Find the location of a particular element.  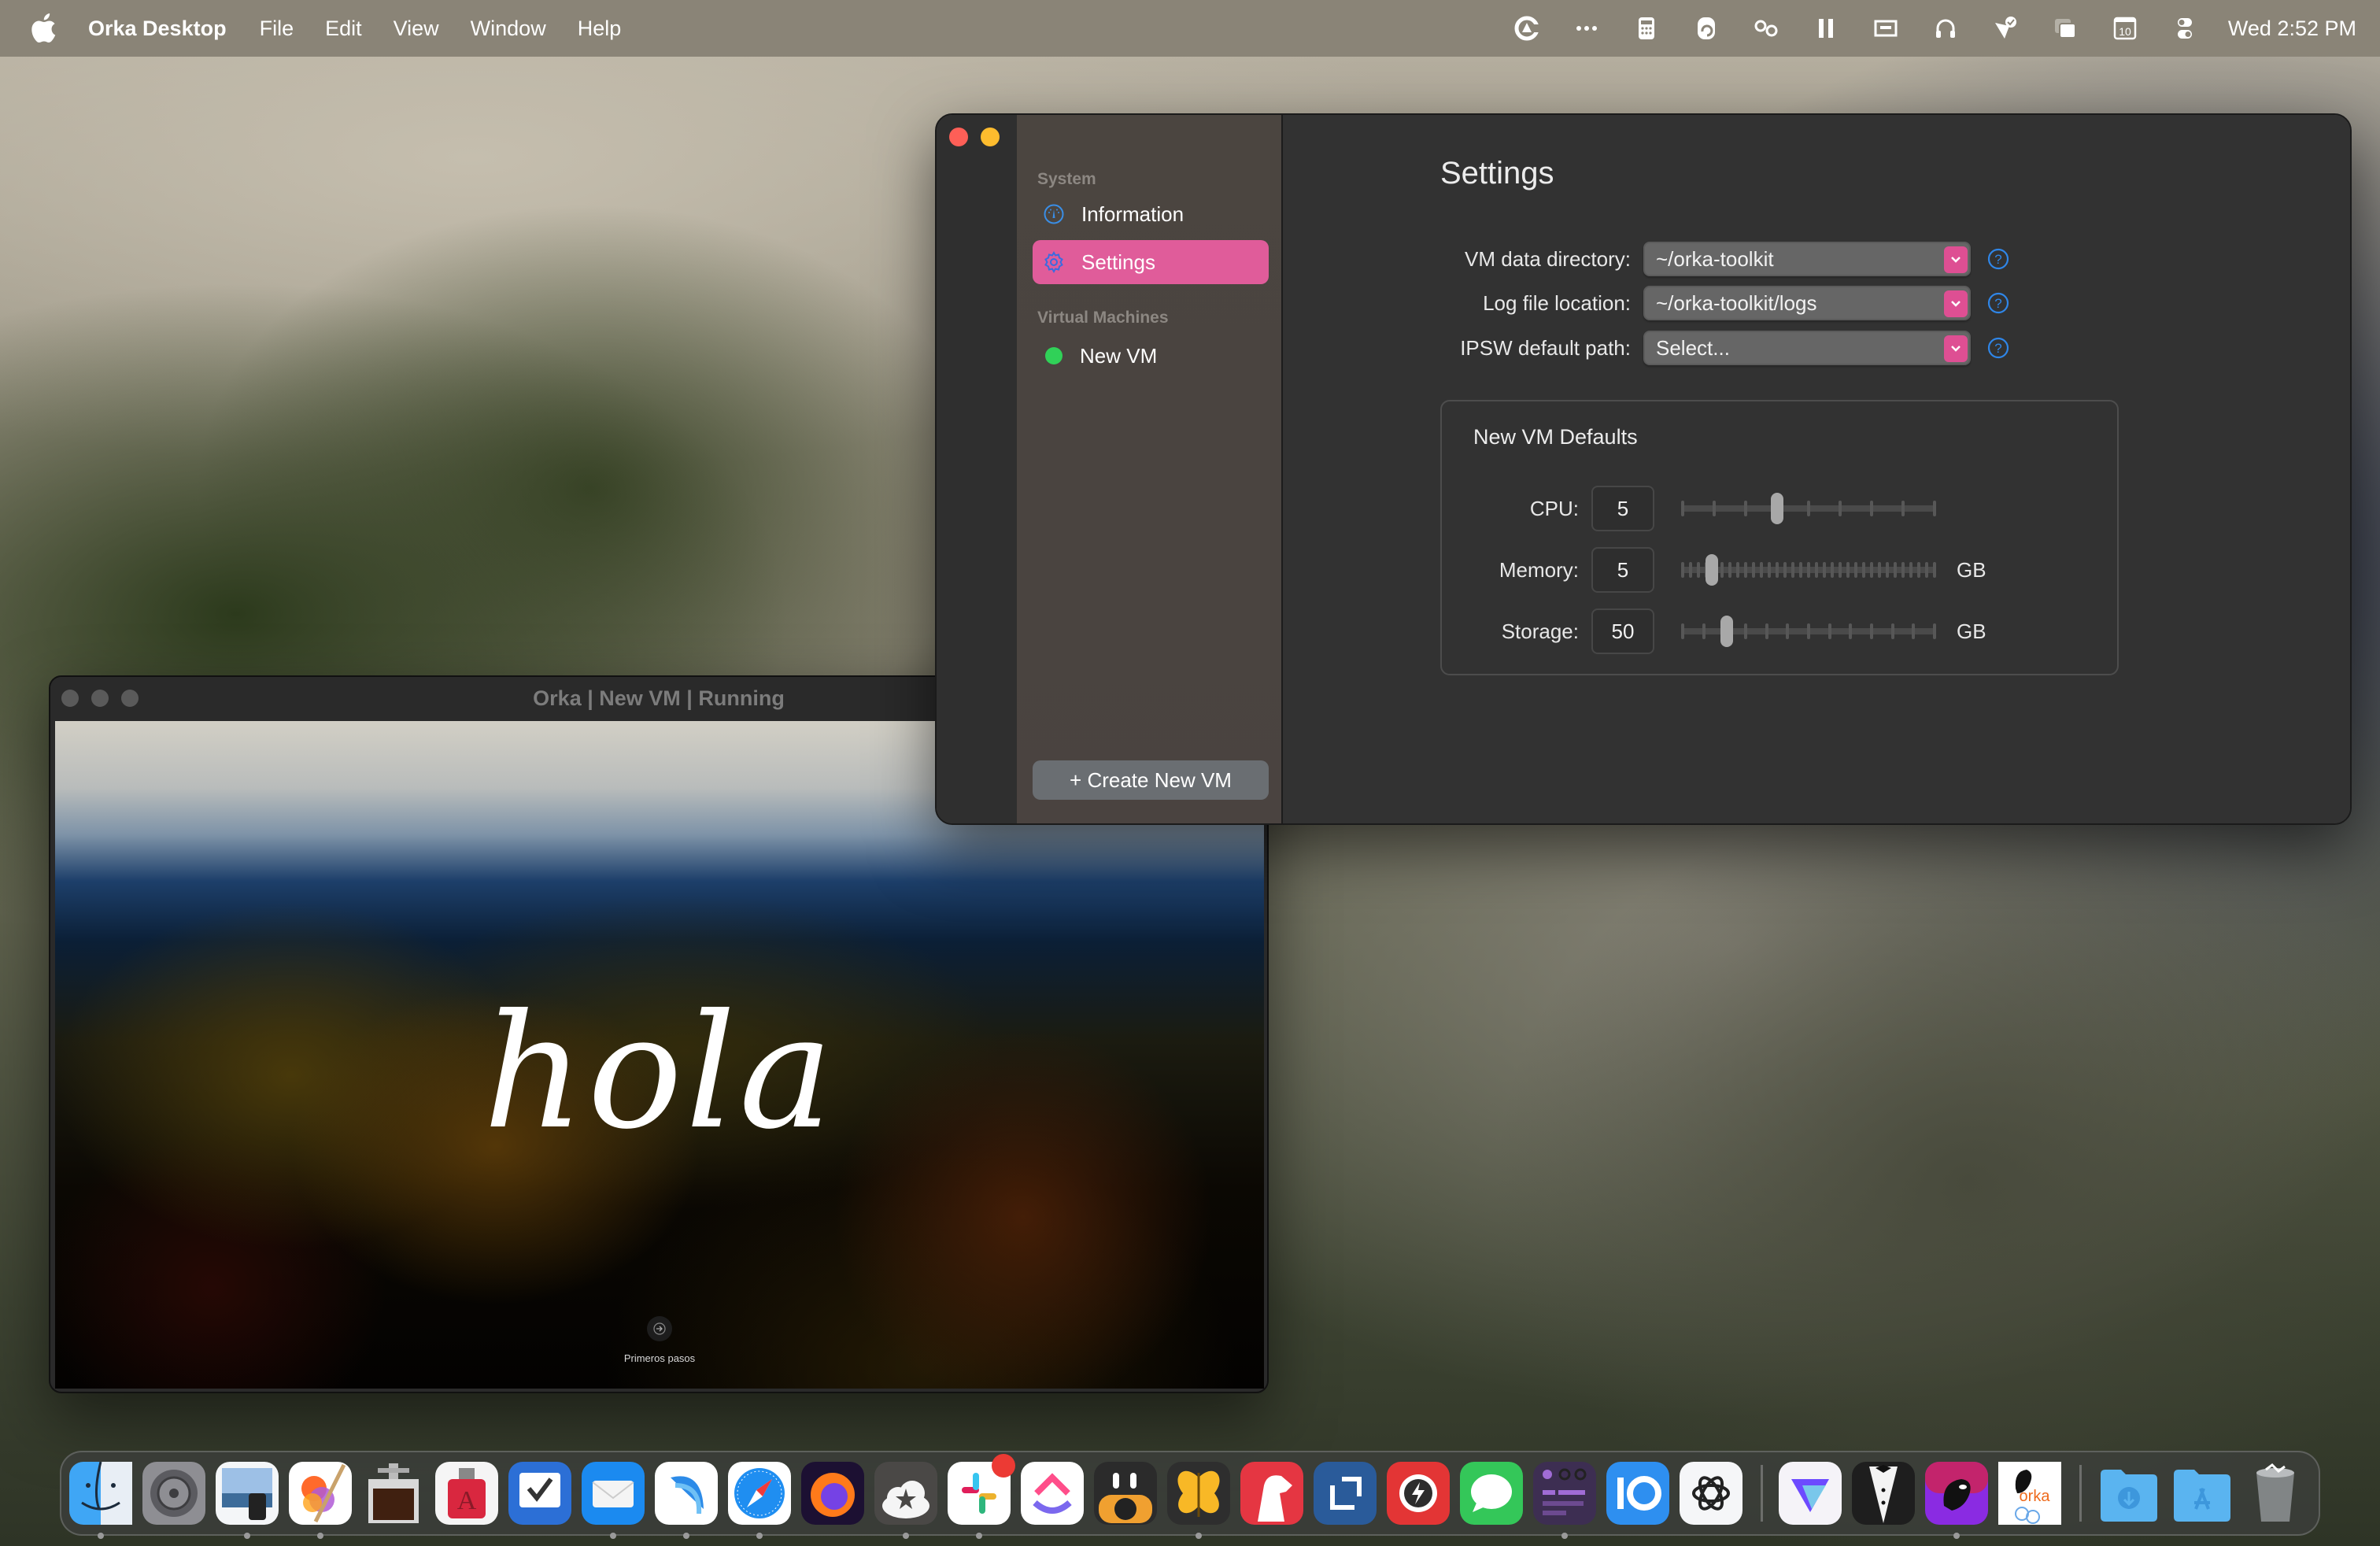

pause-icon is located at coordinates (1826, 28).